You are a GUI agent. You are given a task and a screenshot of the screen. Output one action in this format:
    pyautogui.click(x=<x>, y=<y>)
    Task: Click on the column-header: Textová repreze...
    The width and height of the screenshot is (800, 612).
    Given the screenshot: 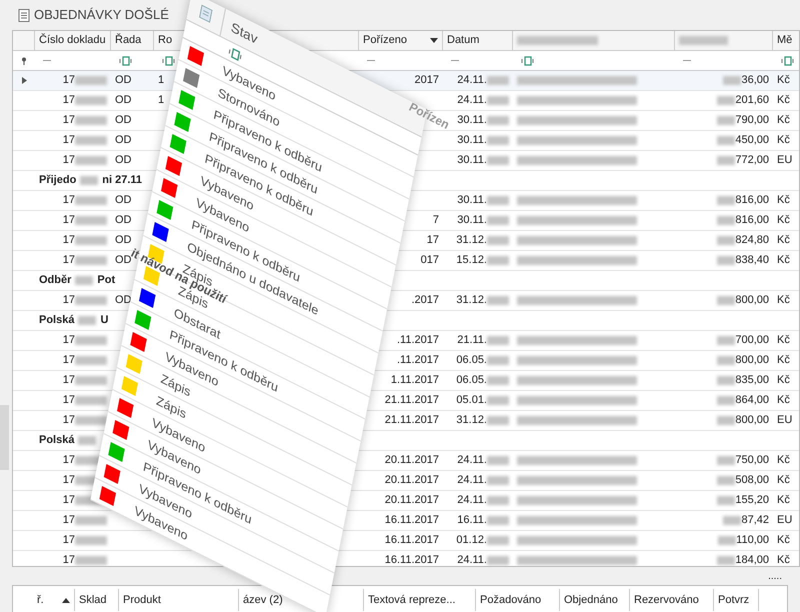 What is the action you would take?
    pyautogui.click(x=420, y=600)
    